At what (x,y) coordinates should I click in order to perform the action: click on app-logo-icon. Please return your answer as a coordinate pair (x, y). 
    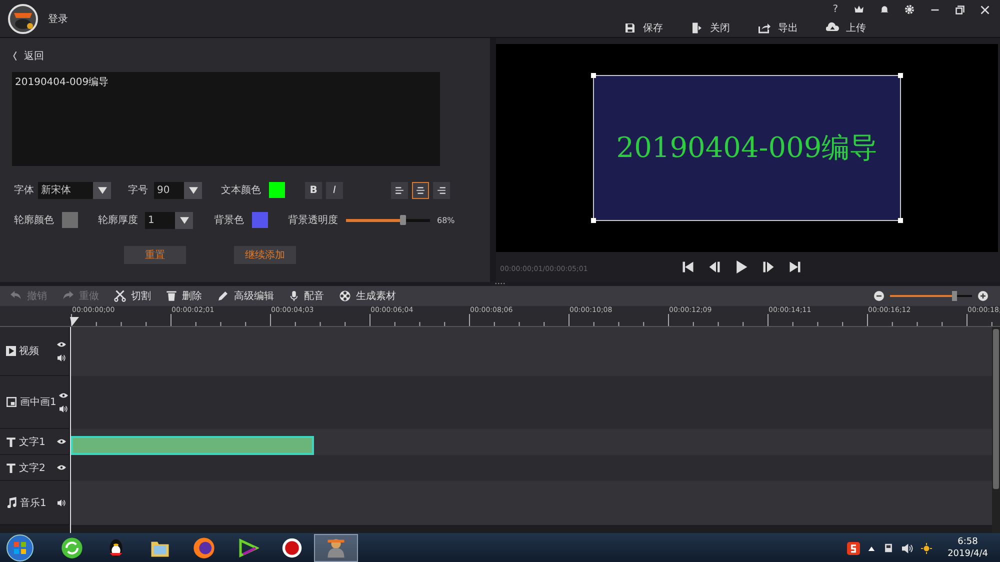
    Looking at the image, I should click on (23, 19).